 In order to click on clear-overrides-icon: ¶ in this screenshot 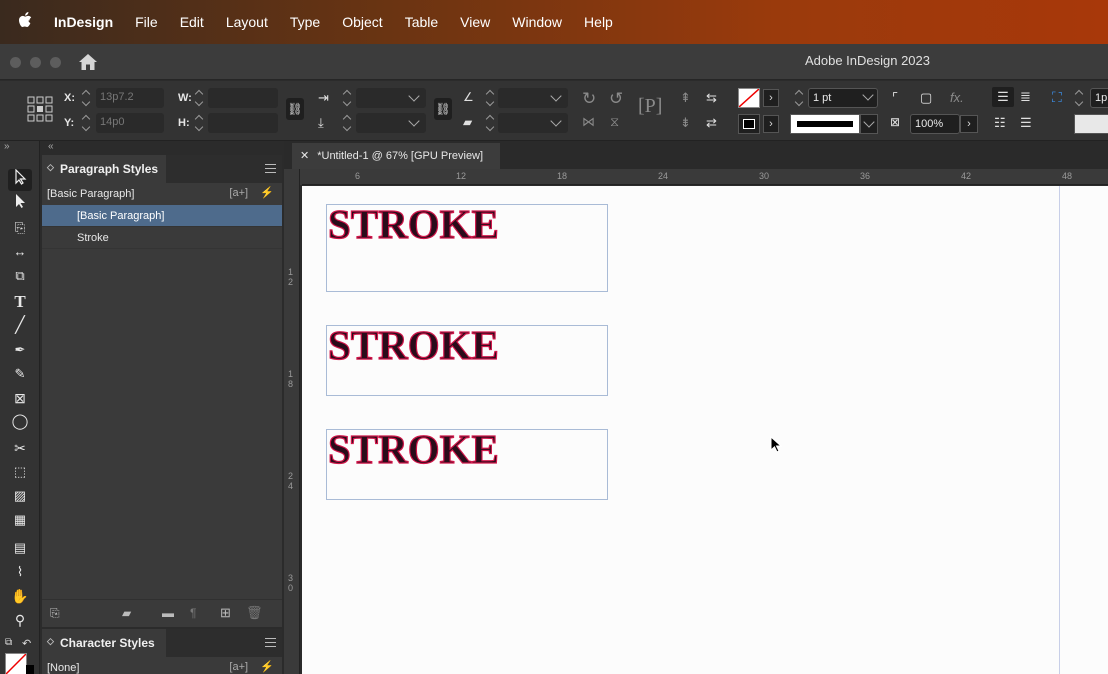, I will do `click(193, 613)`.